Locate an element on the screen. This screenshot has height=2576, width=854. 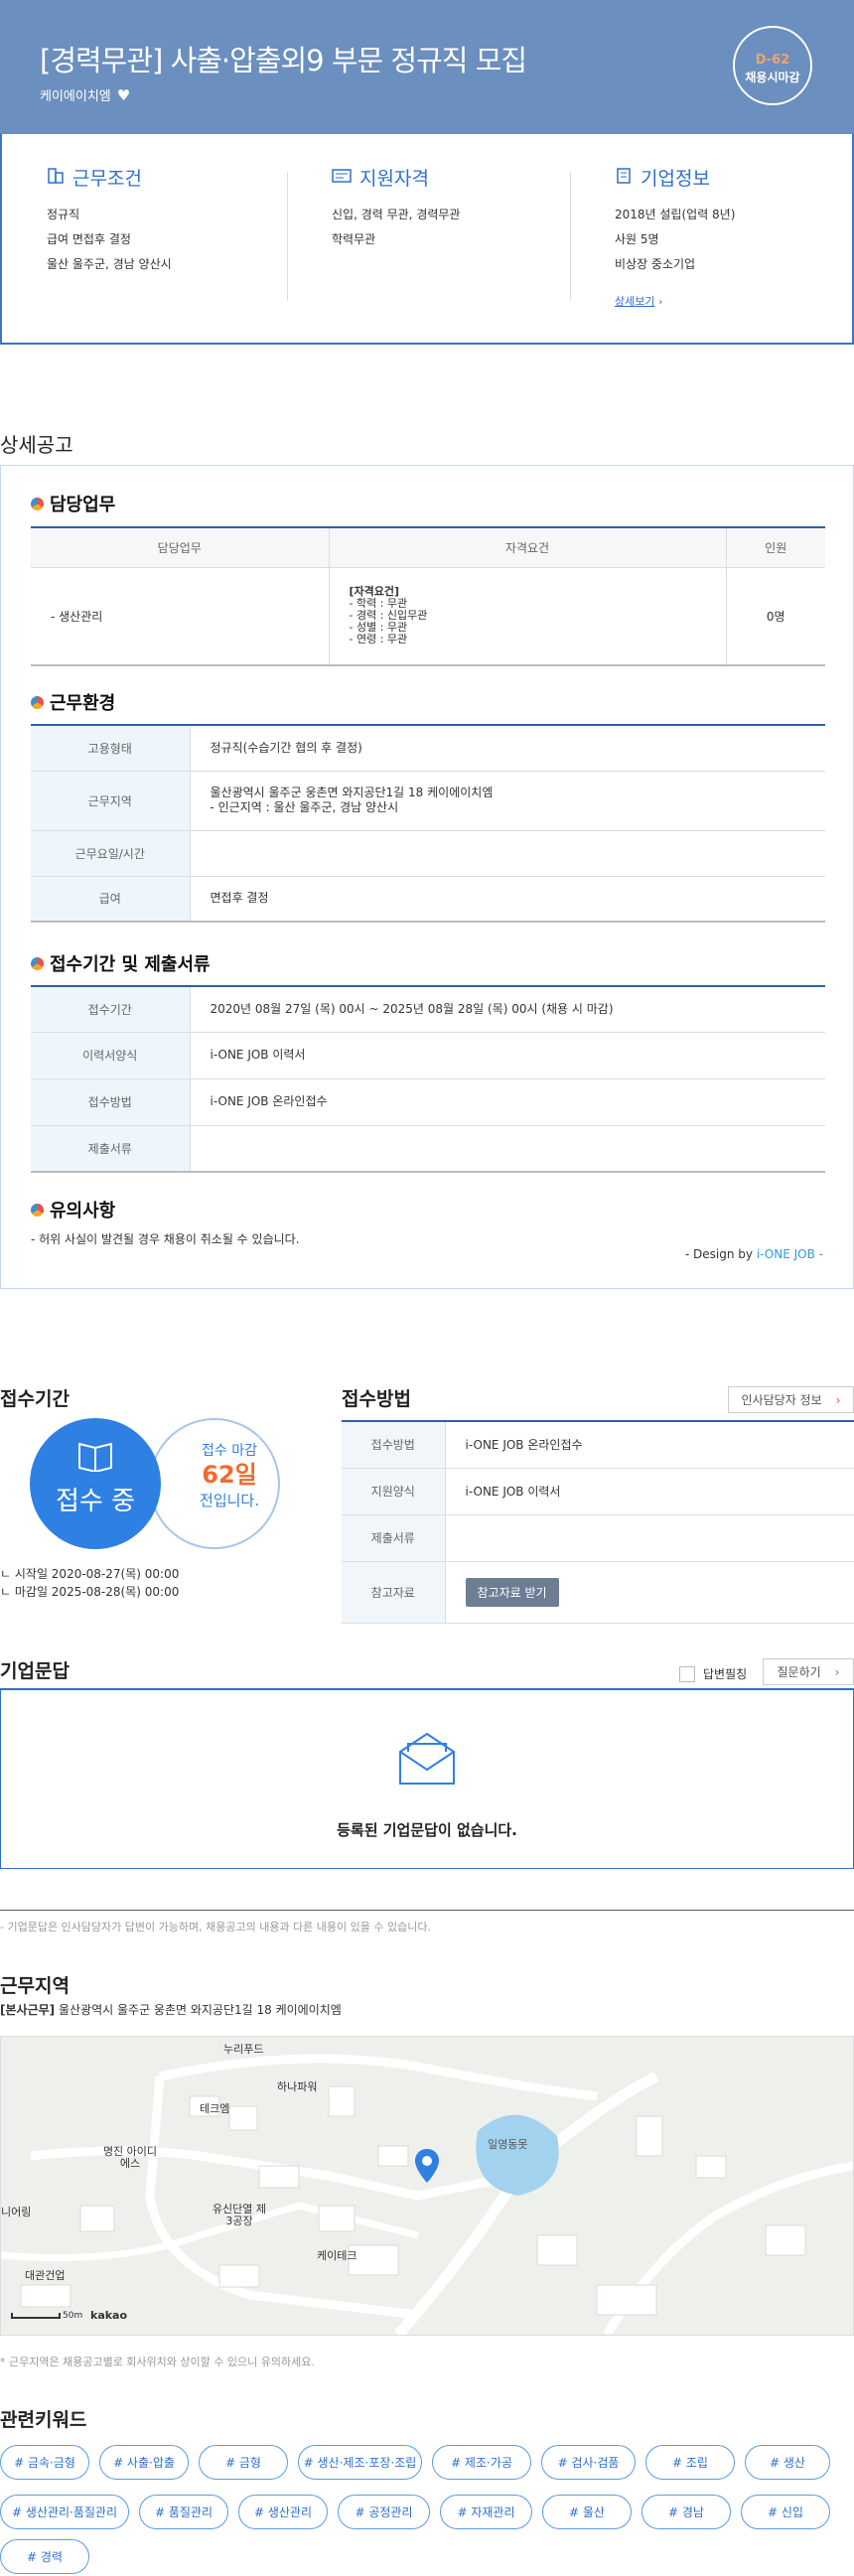
keyword-tag: # 조립 is located at coordinates (690, 2463).